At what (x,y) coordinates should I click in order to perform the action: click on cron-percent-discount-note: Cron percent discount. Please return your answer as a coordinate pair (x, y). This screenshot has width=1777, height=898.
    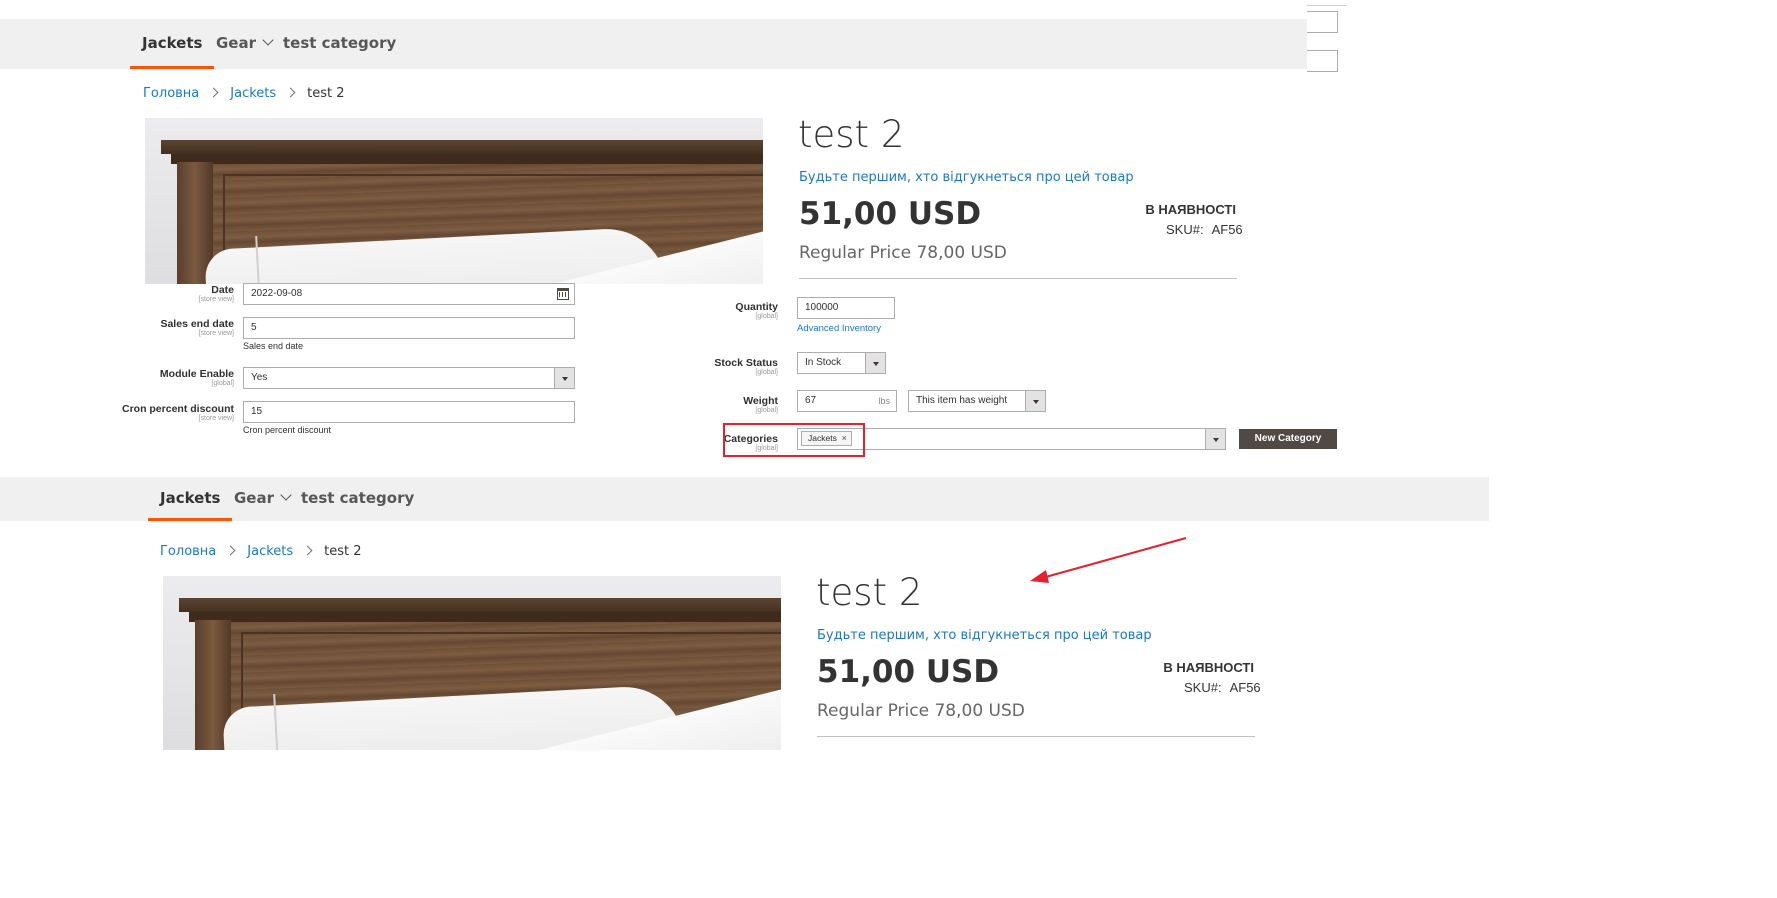
    Looking at the image, I should click on (287, 430).